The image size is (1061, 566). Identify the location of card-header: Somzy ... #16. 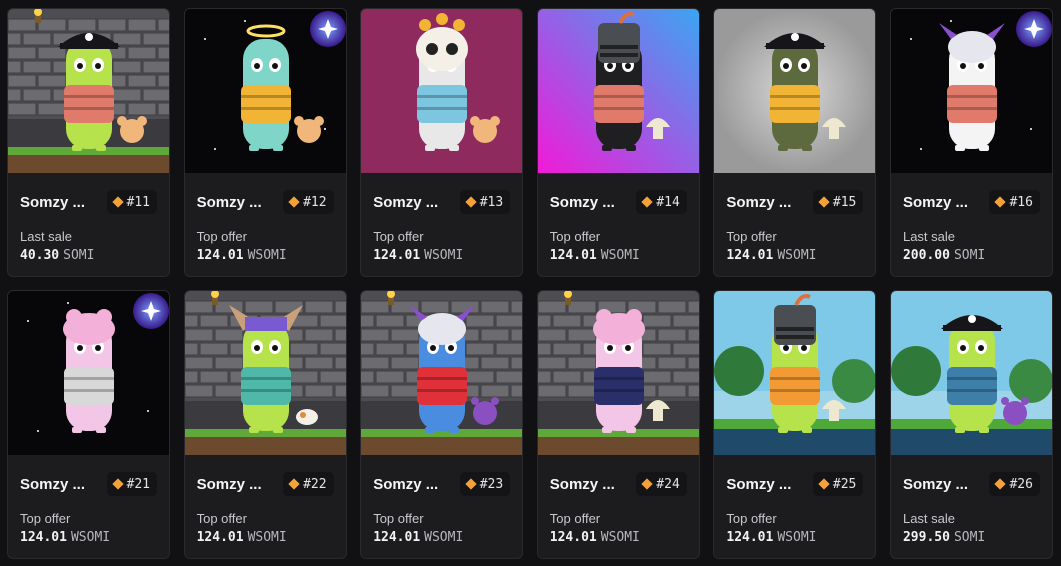
(971, 202).